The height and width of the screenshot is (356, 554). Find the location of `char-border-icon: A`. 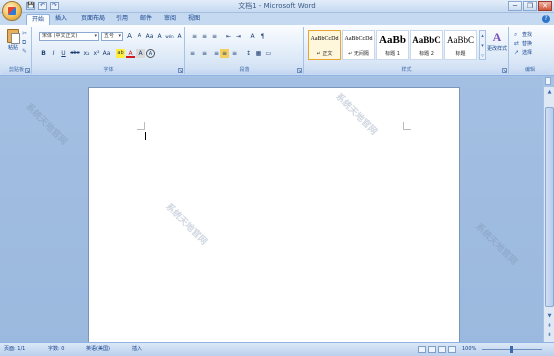

char-border-icon: A is located at coordinates (179, 36).